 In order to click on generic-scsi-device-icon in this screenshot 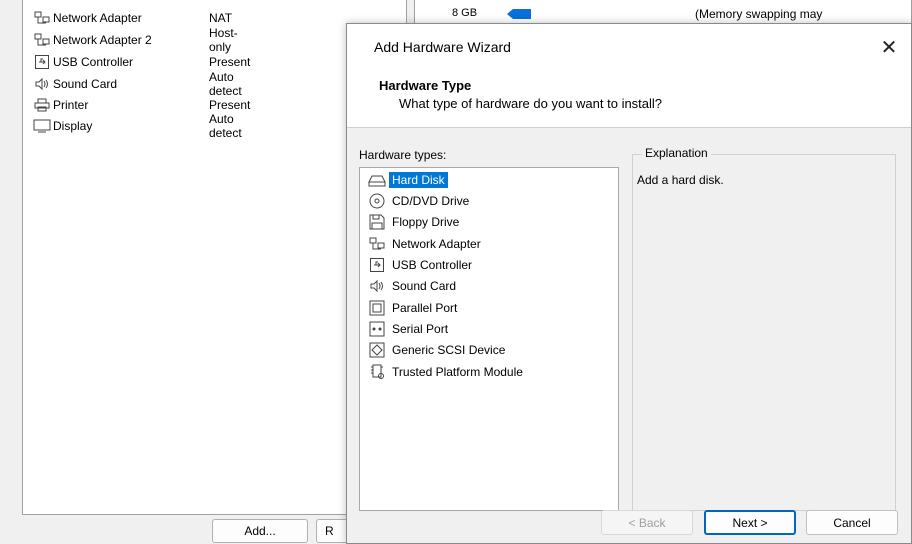, I will do `click(377, 350)`.